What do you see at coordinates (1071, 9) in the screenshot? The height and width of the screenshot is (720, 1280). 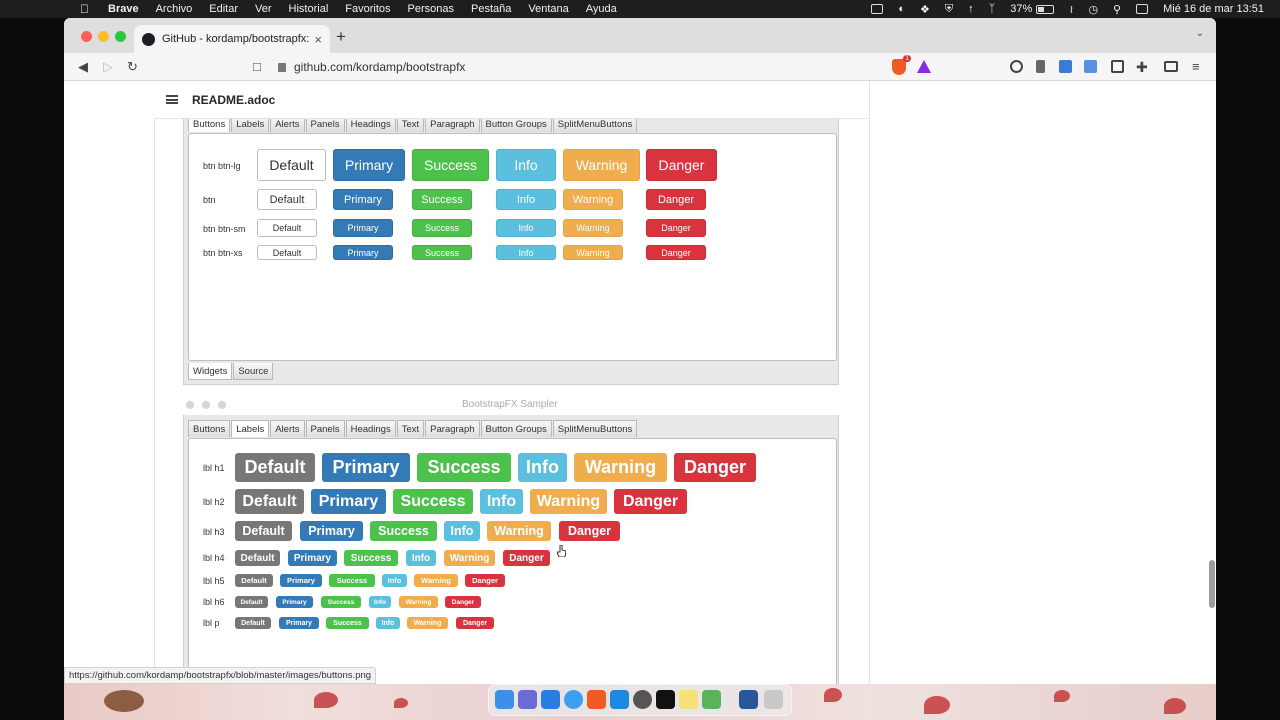 I see `wifi-icon: ≀` at bounding box center [1071, 9].